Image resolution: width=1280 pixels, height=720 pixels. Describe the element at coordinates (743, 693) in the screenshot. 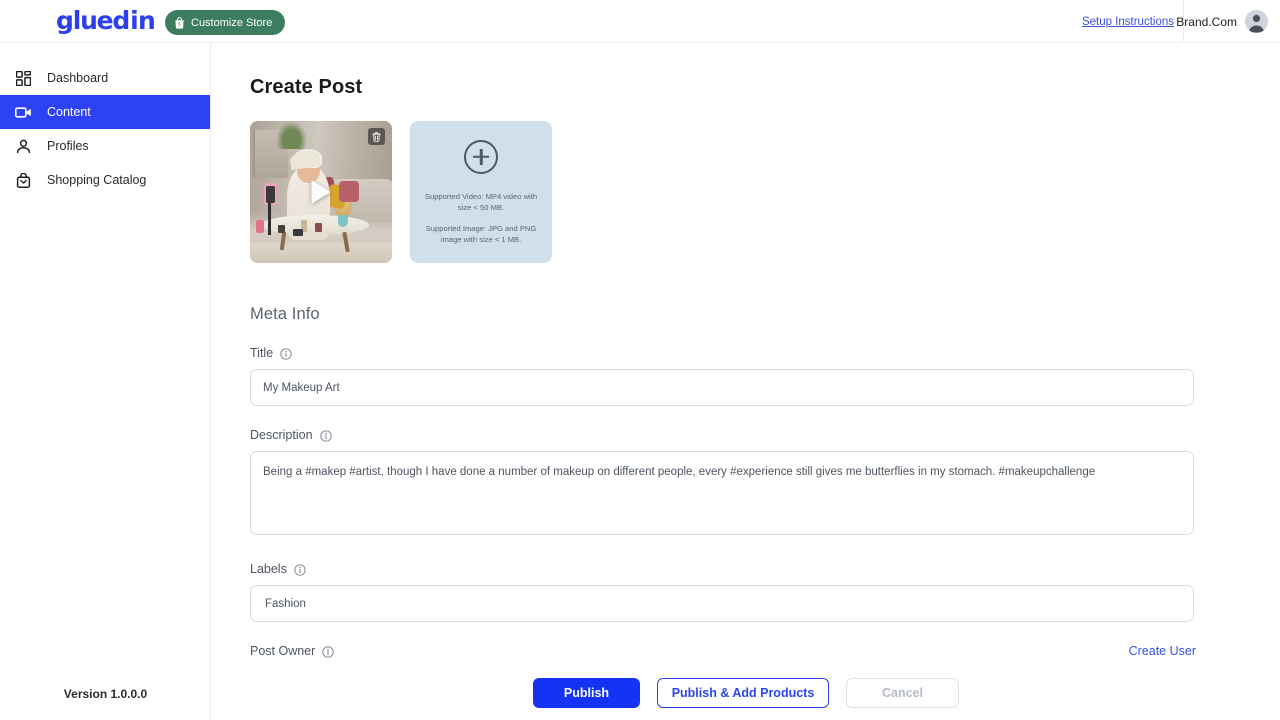

I see `publish-add-products-button: Publish & Add Products` at that location.